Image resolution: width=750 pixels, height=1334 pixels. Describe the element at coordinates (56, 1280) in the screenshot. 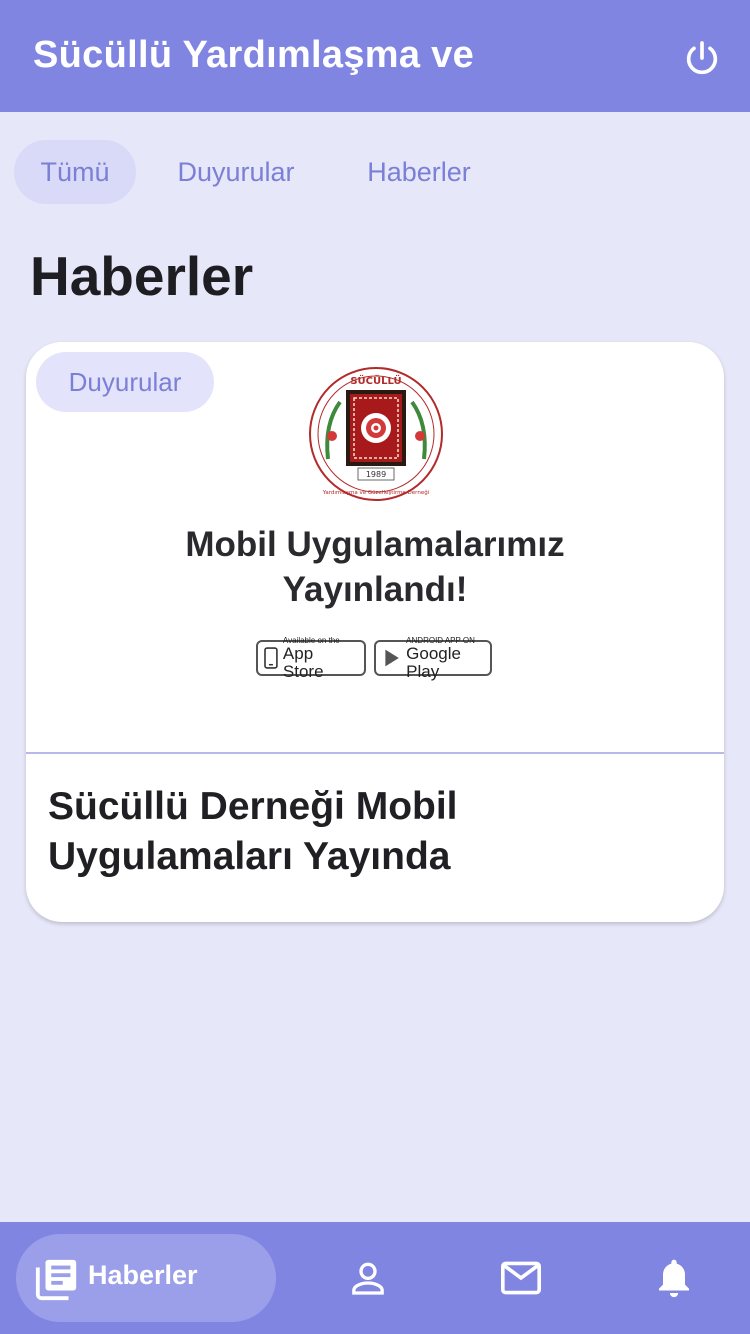

I see `newspaper-icon` at that location.